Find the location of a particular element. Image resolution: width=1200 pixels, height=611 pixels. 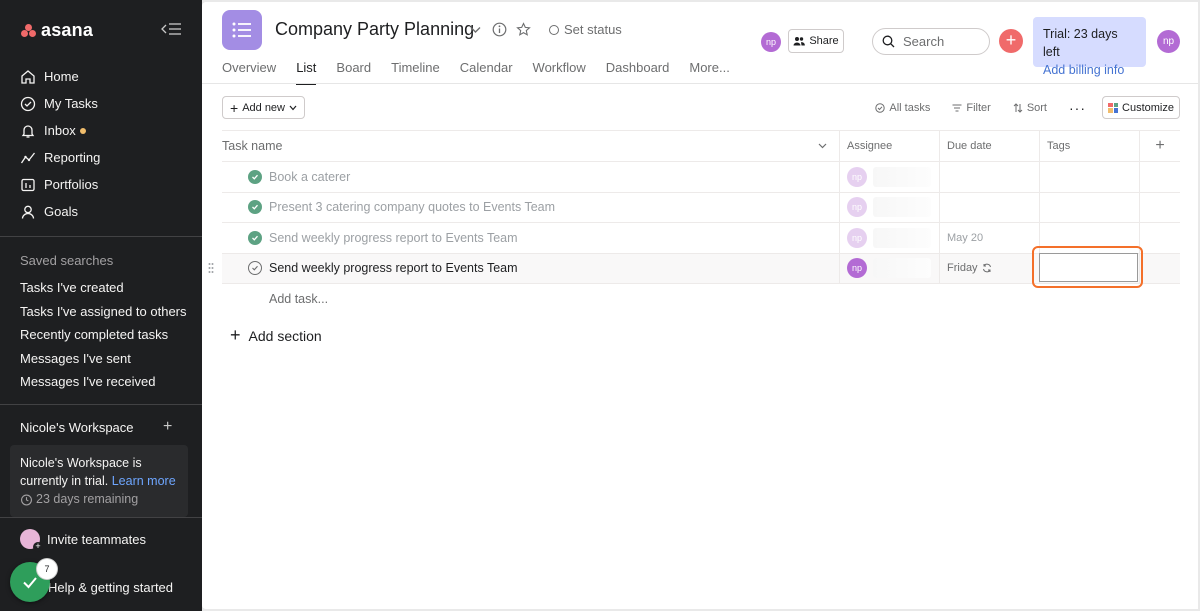

more-options-button: ··· is located at coordinates (1077, 108).